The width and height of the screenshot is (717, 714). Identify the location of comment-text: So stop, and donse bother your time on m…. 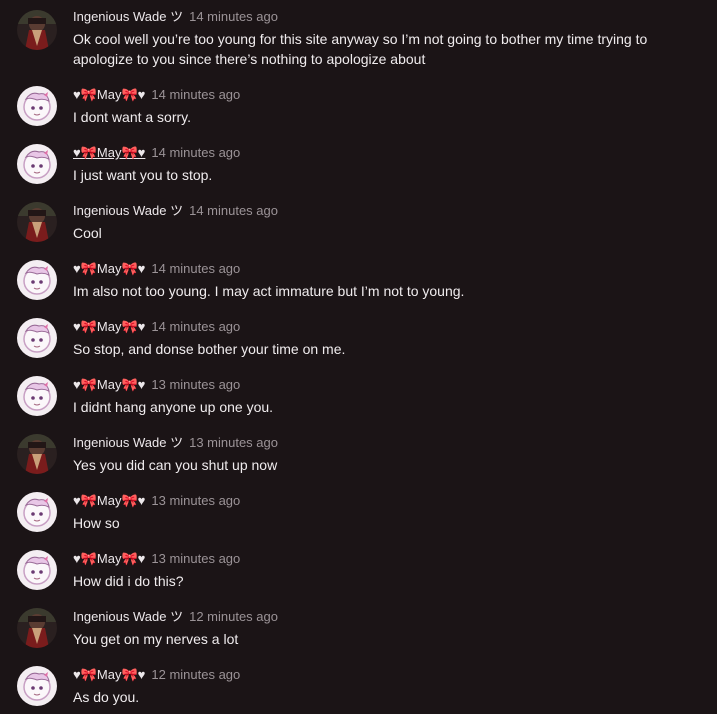
(209, 349).